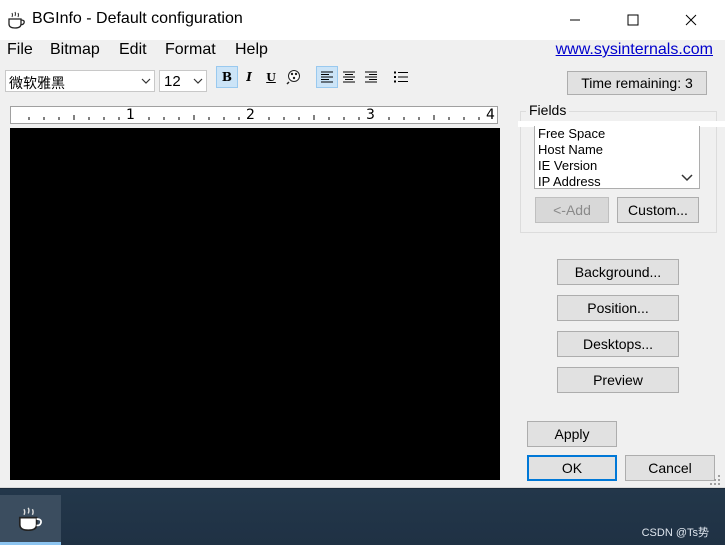 The width and height of the screenshot is (725, 545). Describe the element at coordinates (370, 115) in the screenshot. I see `ruler-number: 3` at that location.